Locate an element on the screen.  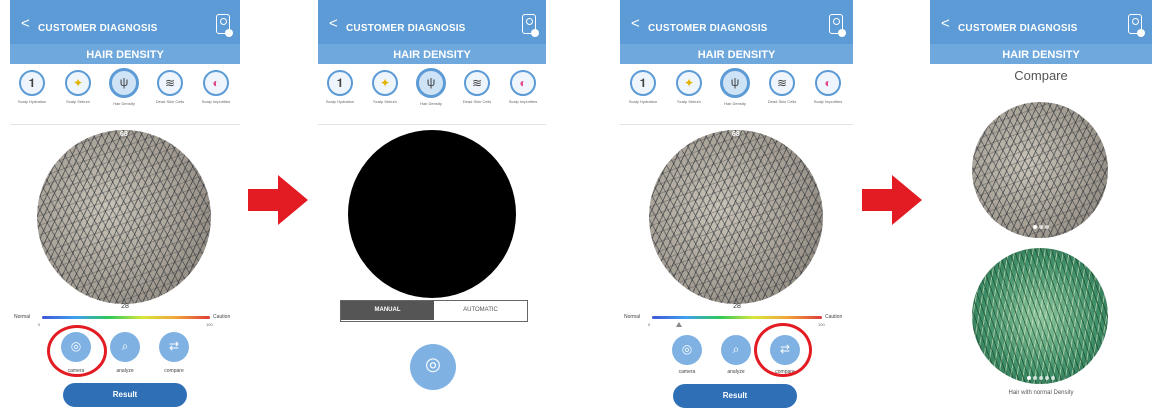
compare-title: Compare is located at coordinates (1041, 75).